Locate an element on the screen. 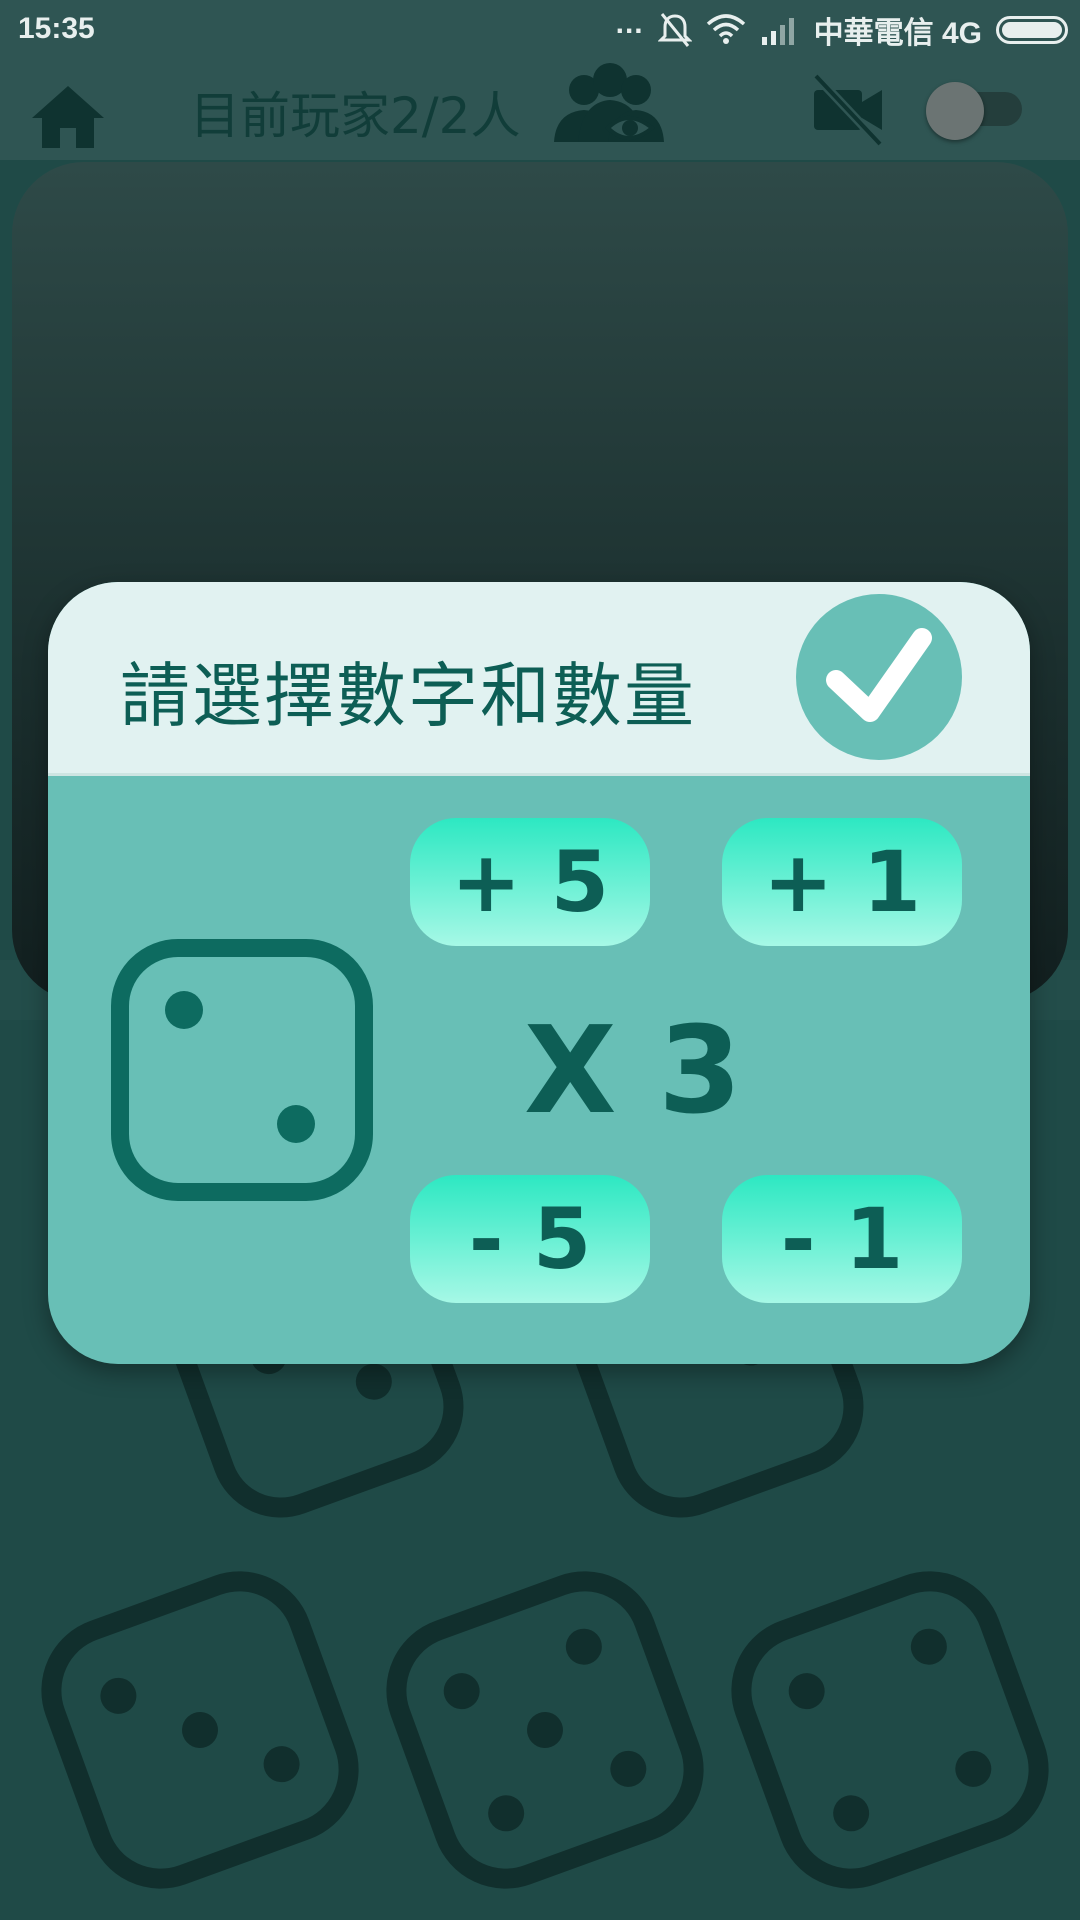 Image resolution: width=1080 pixels, height=1920 pixels. spectator-toggle is located at coordinates (975, 111).